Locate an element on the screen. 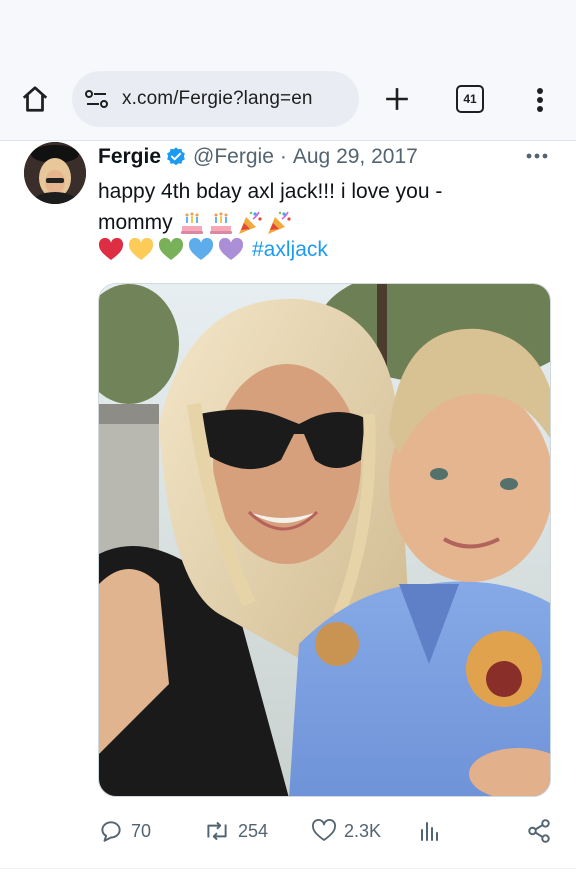 This screenshot has width=576, height=879. repost-button: 254 is located at coordinates (235, 831).